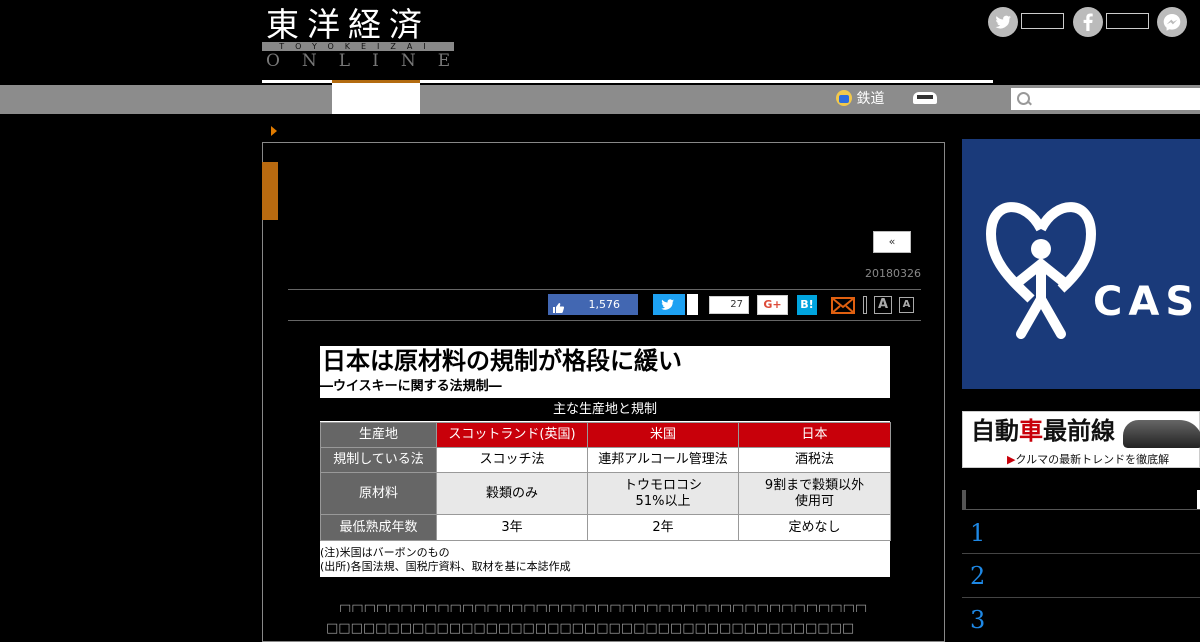 The image size is (1200, 642). Describe the element at coordinates (883, 305) in the screenshot. I see `font-size-large-button: A` at that location.